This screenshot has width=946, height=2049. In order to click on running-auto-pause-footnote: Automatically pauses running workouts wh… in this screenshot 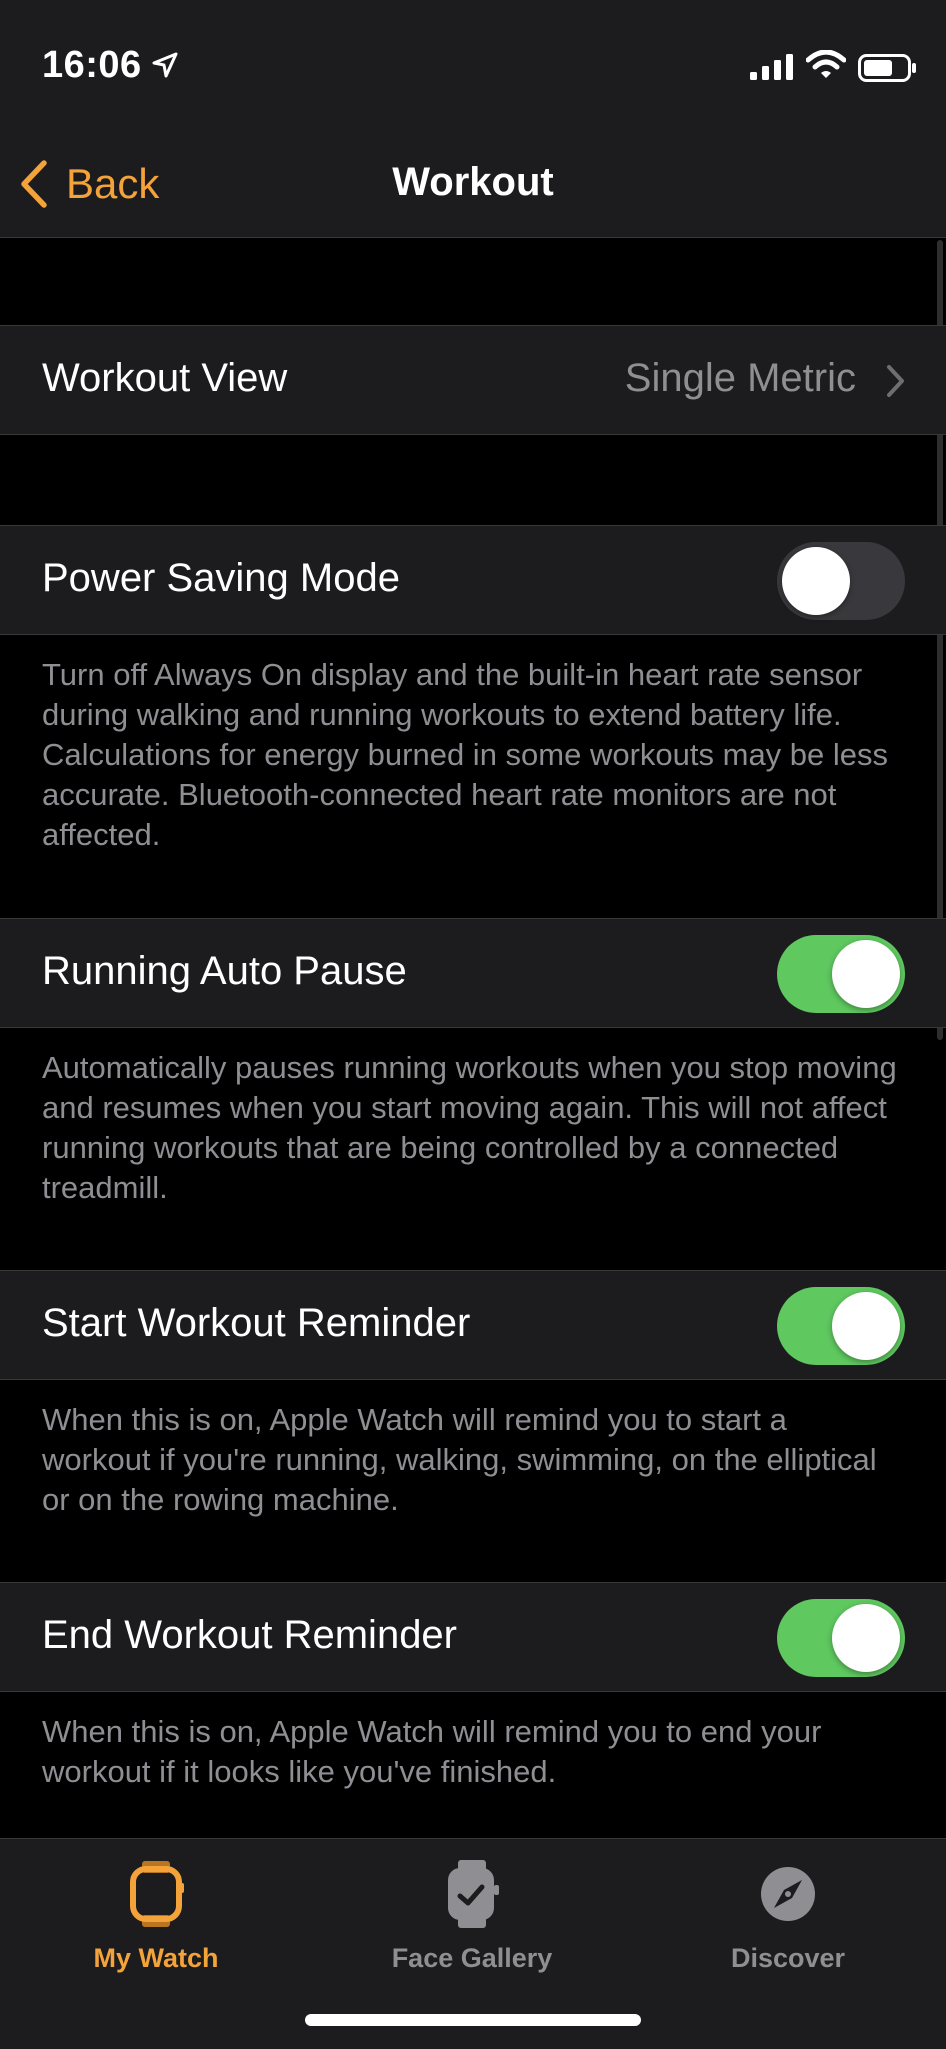, I will do `click(469, 1127)`.